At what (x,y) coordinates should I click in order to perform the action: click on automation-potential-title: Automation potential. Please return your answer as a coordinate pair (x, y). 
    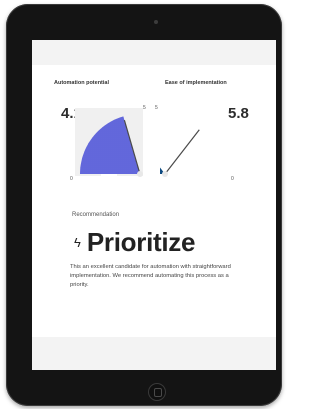
    Looking at the image, I should click on (81, 83).